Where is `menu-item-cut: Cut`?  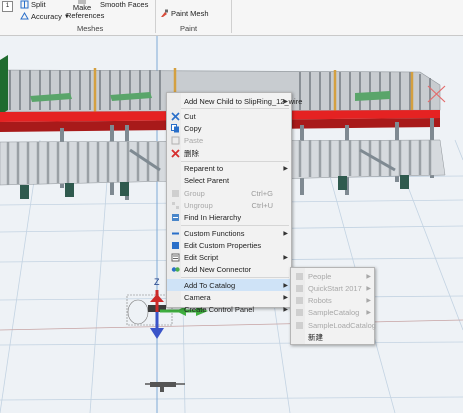
menu-item-cut: Cut is located at coordinates (229, 116).